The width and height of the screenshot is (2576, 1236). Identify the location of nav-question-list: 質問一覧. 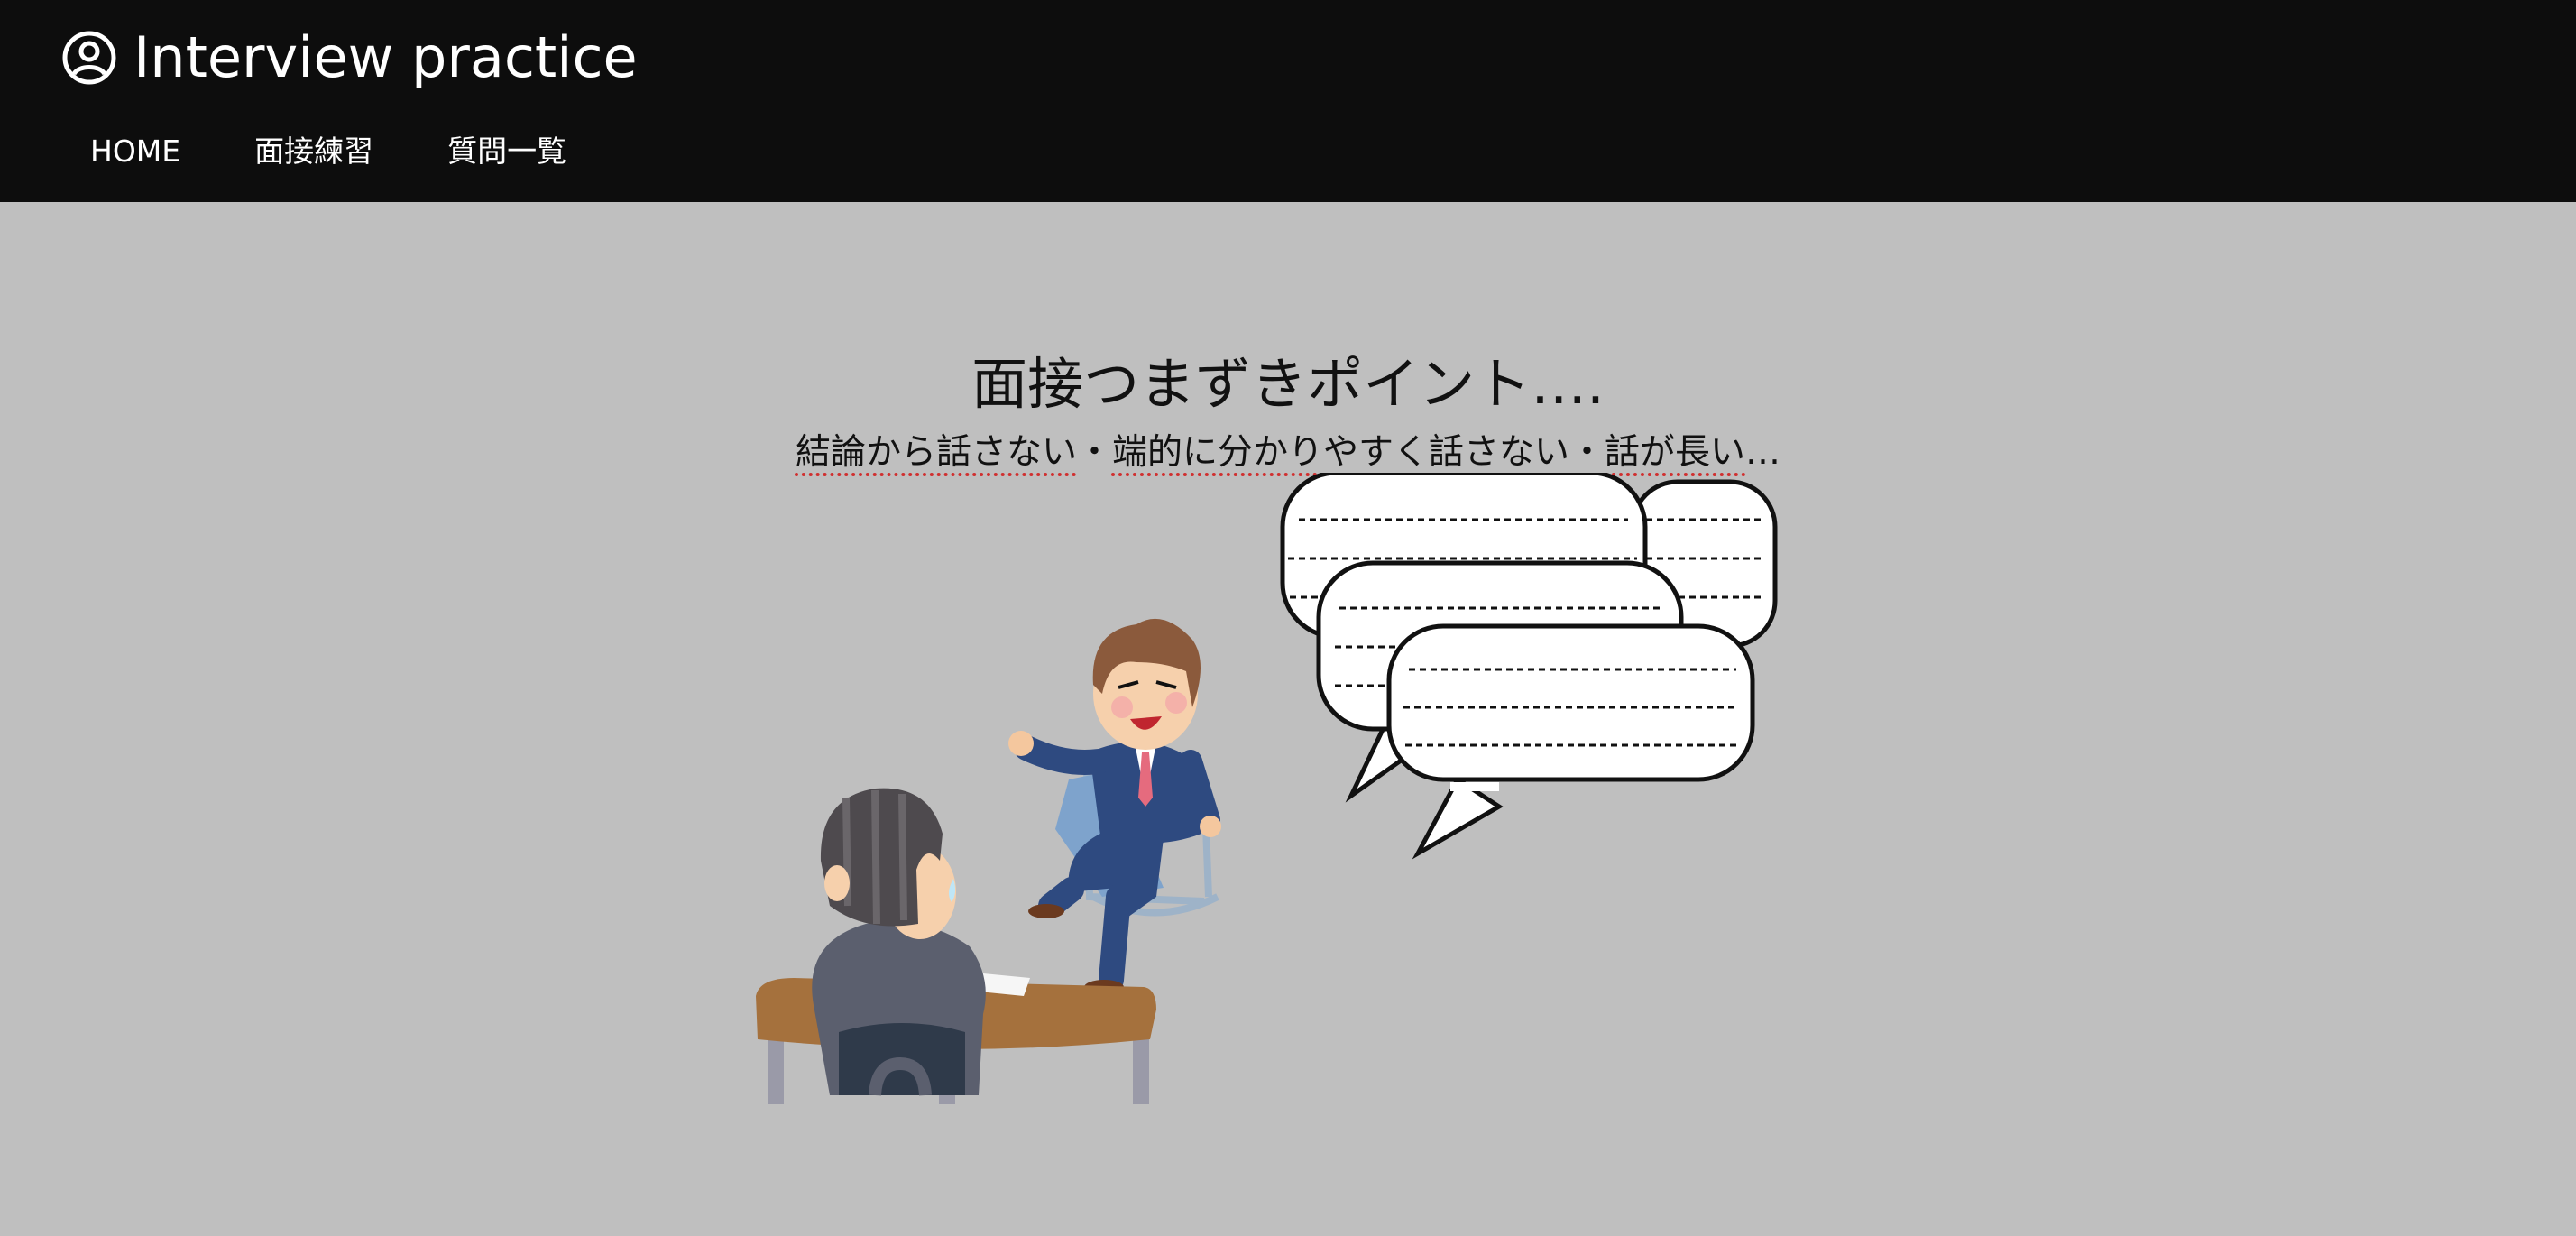
(507, 152).